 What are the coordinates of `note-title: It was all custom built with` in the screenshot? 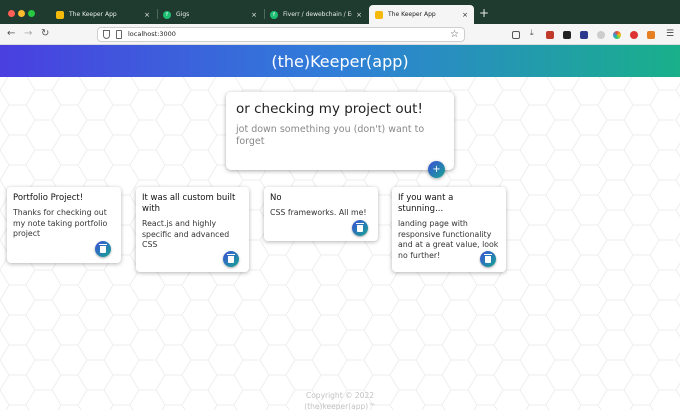 It's located at (189, 203).